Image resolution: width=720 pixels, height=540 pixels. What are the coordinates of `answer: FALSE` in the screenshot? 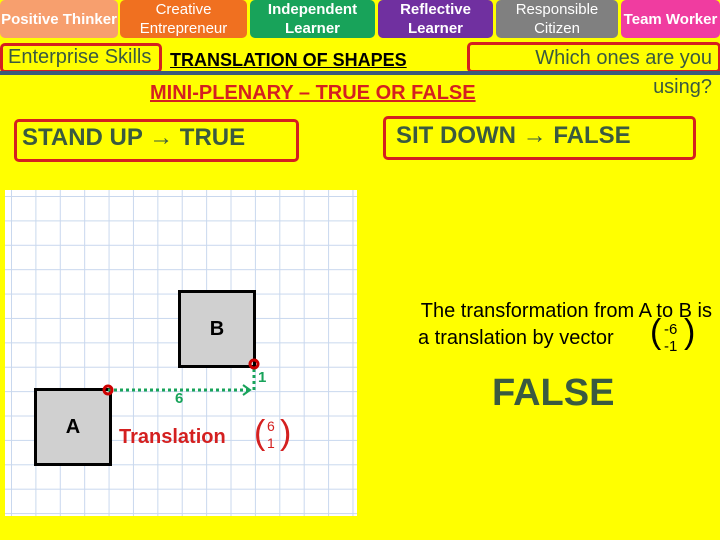 It's located at (553, 393).